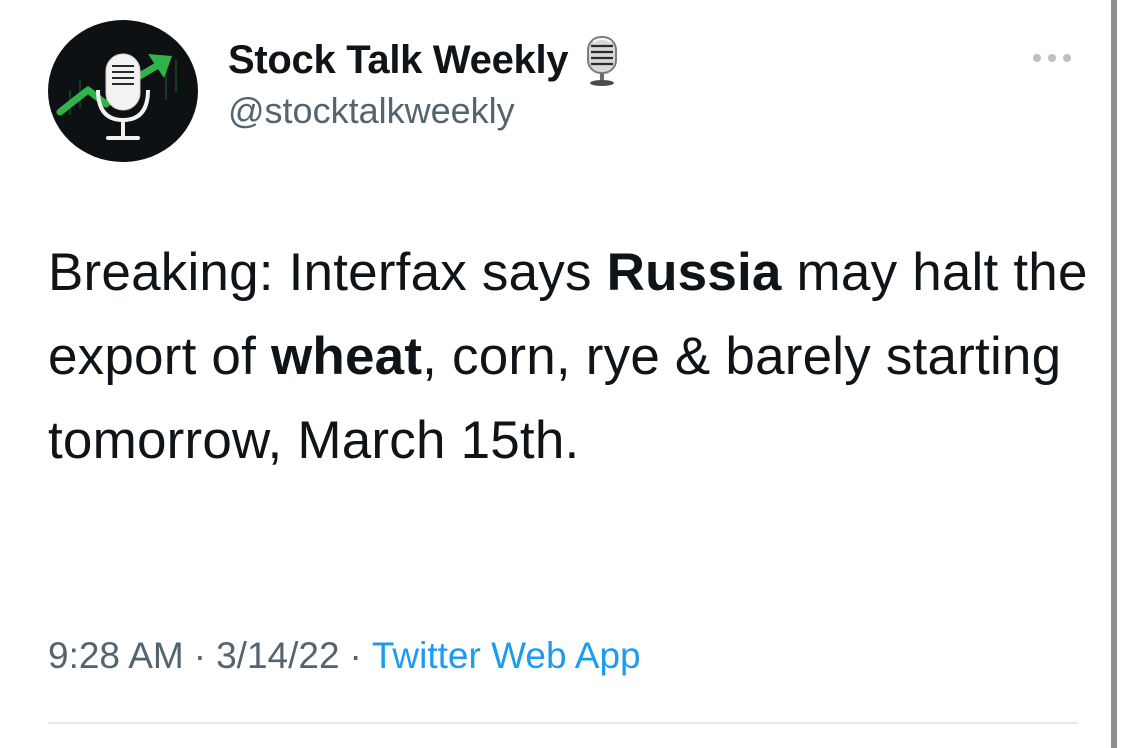 The image size is (1125, 748). What do you see at coordinates (563, 723) in the screenshot?
I see `divider` at bounding box center [563, 723].